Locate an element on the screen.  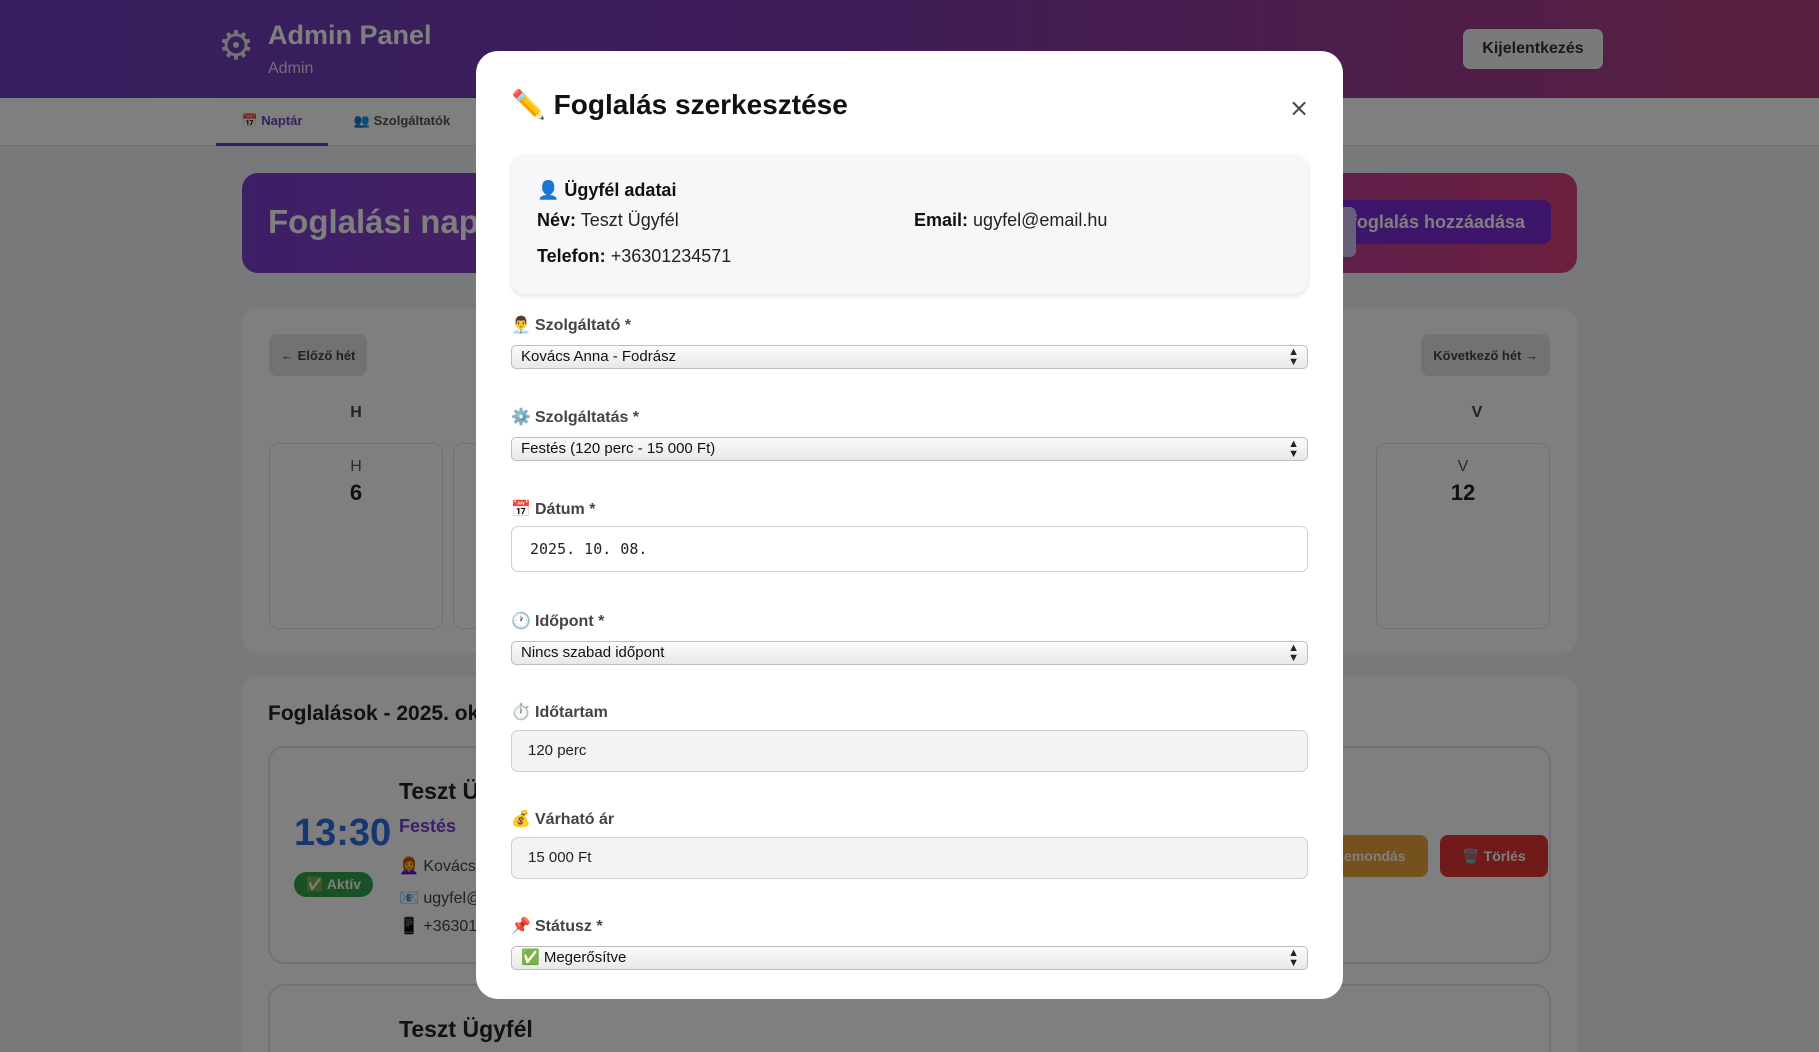
pushpin-icon: 📌 is located at coordinates (521, 926).